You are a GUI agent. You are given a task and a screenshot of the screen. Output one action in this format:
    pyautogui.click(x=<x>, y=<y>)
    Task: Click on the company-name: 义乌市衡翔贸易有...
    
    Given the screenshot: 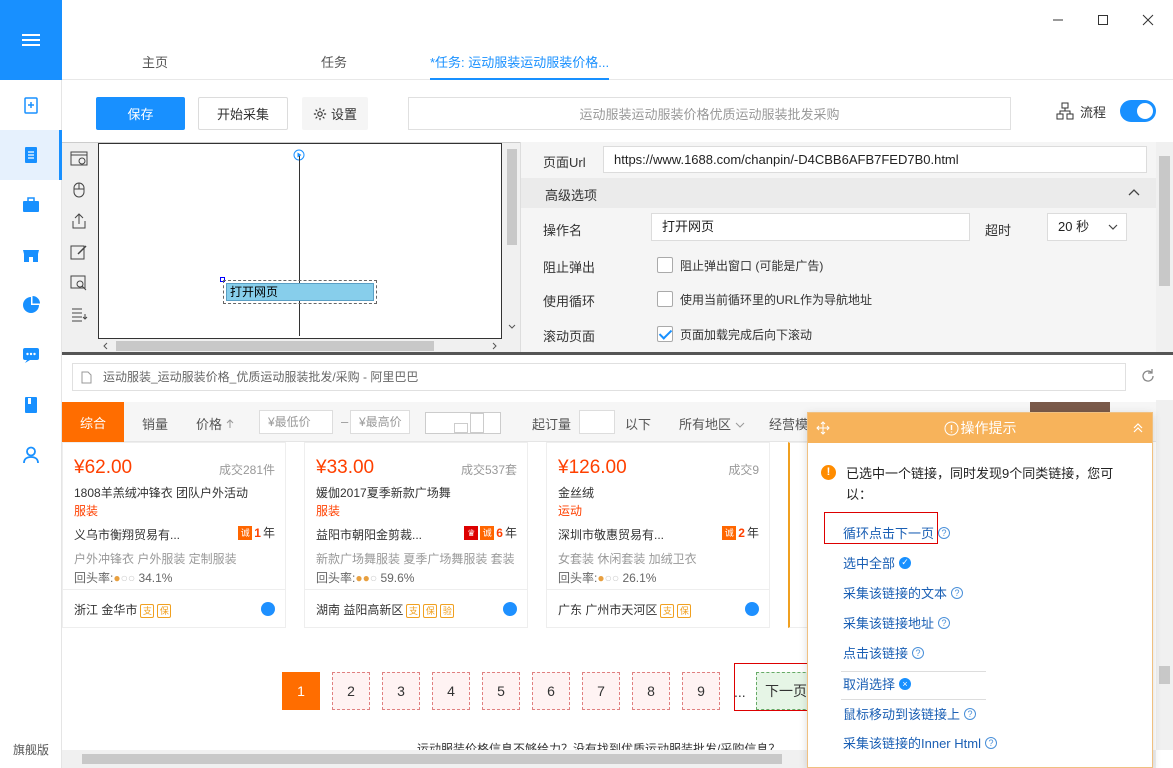 What is the action you would take?
    pyautogui.click(x=127, y=534)
    